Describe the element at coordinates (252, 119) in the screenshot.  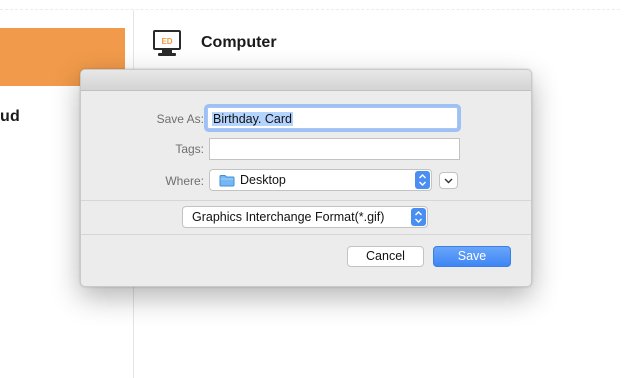
I see `save-as-value: Birthday. Card` at that location.